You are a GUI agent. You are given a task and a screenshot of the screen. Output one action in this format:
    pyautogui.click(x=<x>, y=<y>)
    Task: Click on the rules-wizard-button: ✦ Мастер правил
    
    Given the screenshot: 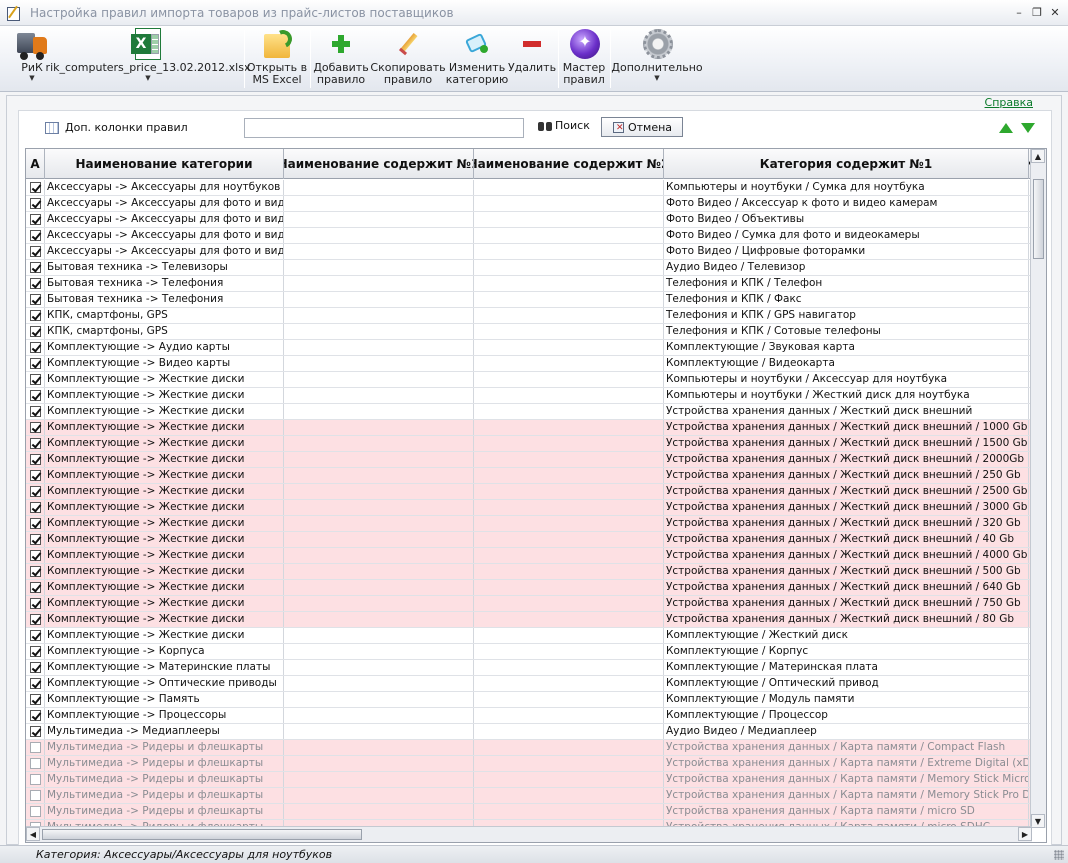 What is the action you would take?
    pyautogui.click(x=584, y=59)
    